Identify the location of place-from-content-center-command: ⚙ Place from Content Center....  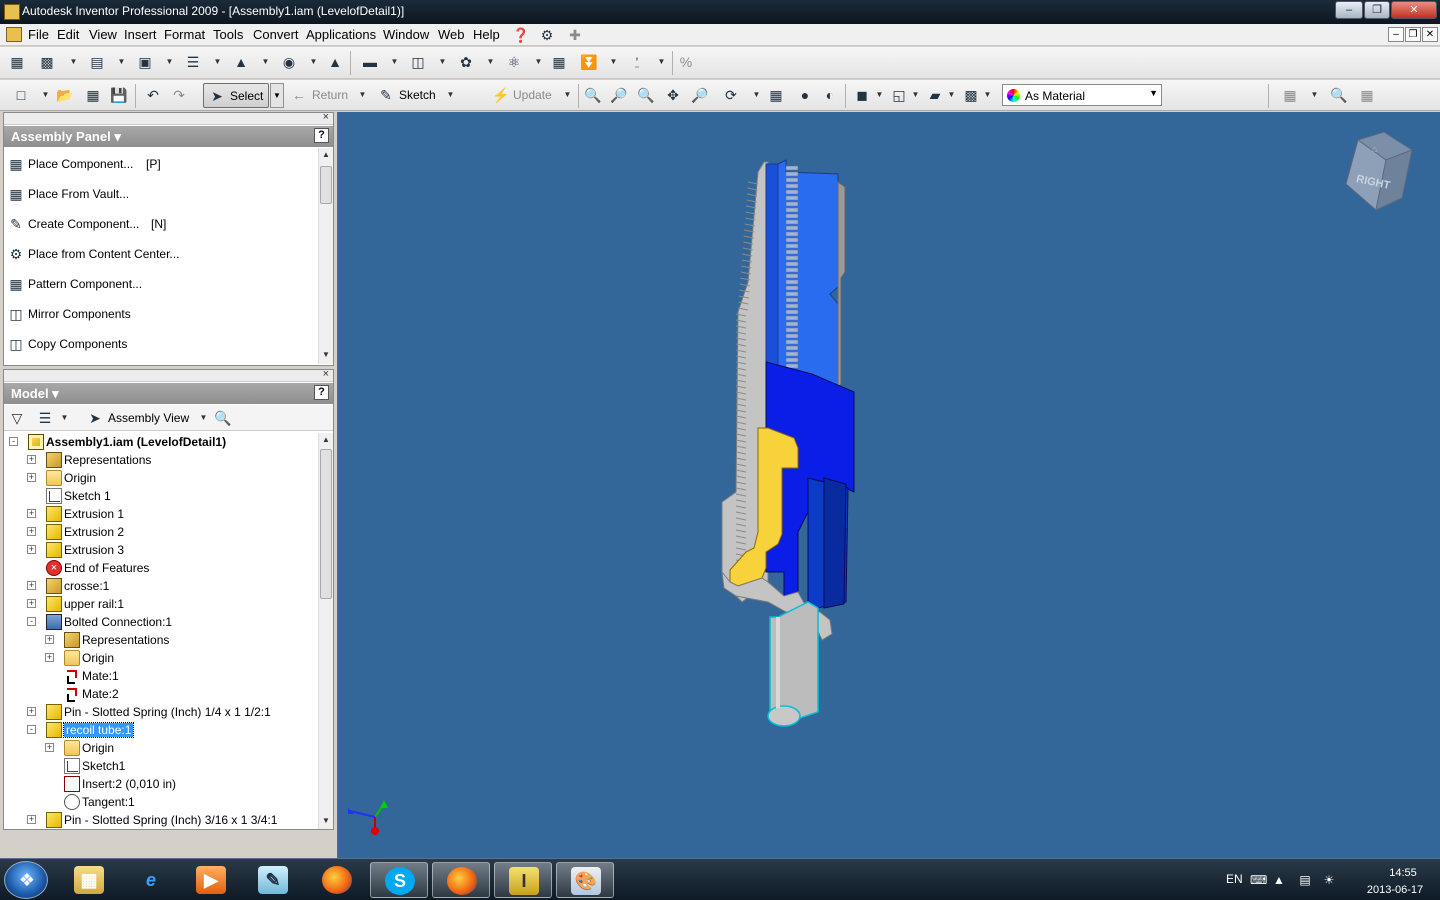
(161, 254).